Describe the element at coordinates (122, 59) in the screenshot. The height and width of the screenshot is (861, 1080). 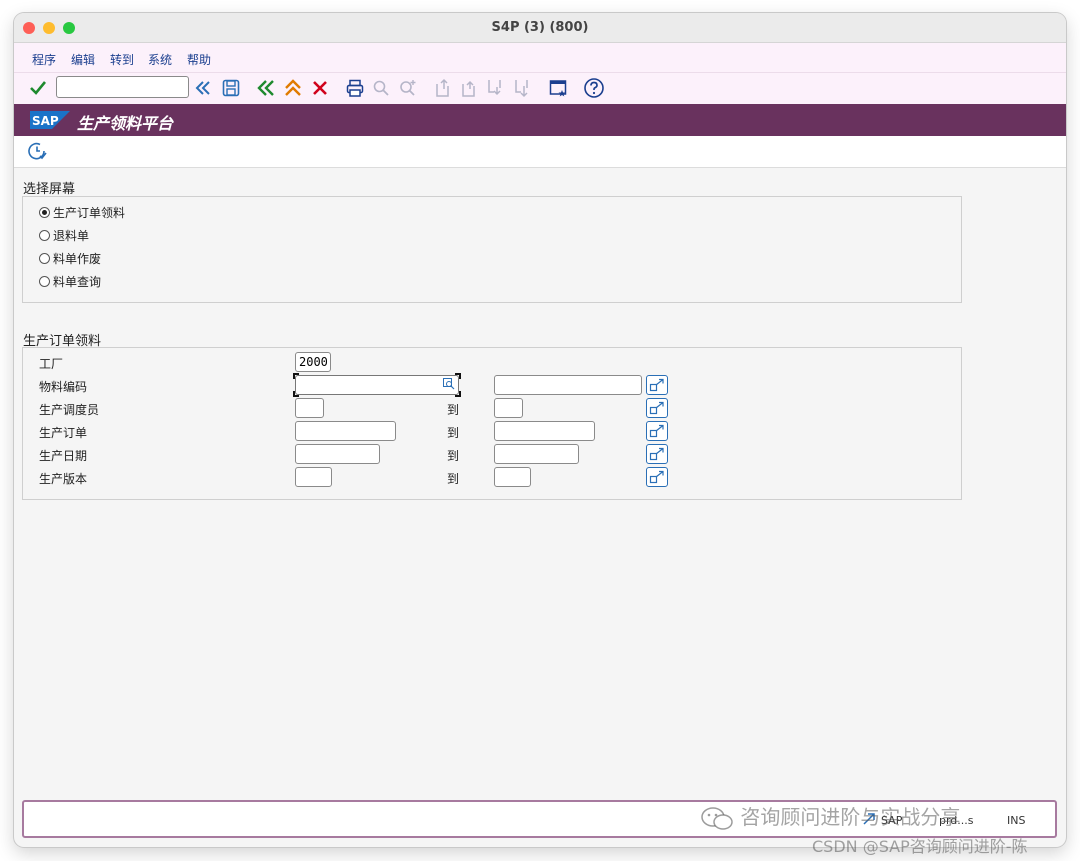
I see `menu-goto: 转到` at that location.